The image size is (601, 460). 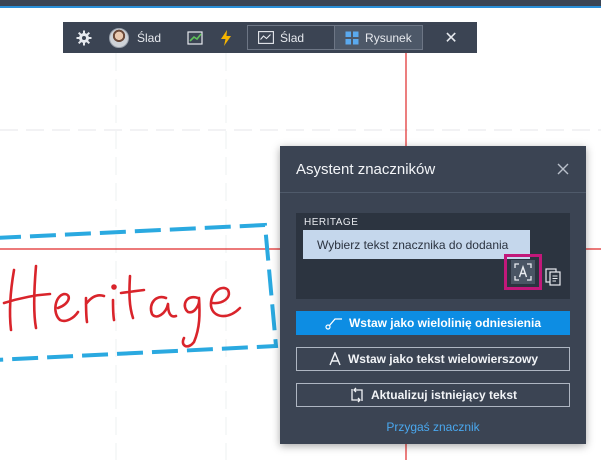 I want to click on toggle-markup: Ślad, so click(x=291, y=37).